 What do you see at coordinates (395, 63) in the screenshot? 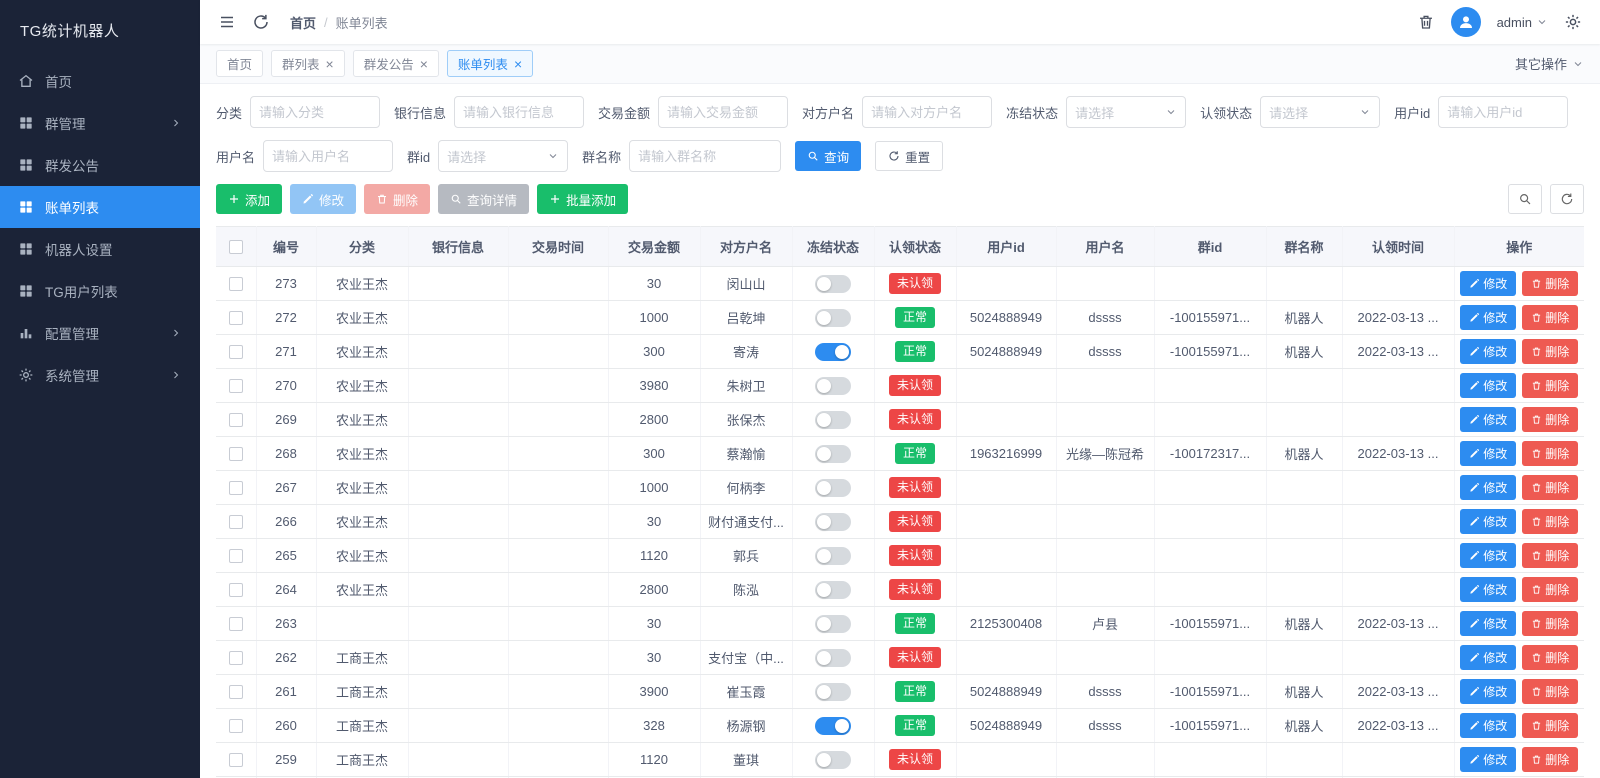
I see `tab-group-announce: 群发公告 ×` at bounding box center [395, 63].